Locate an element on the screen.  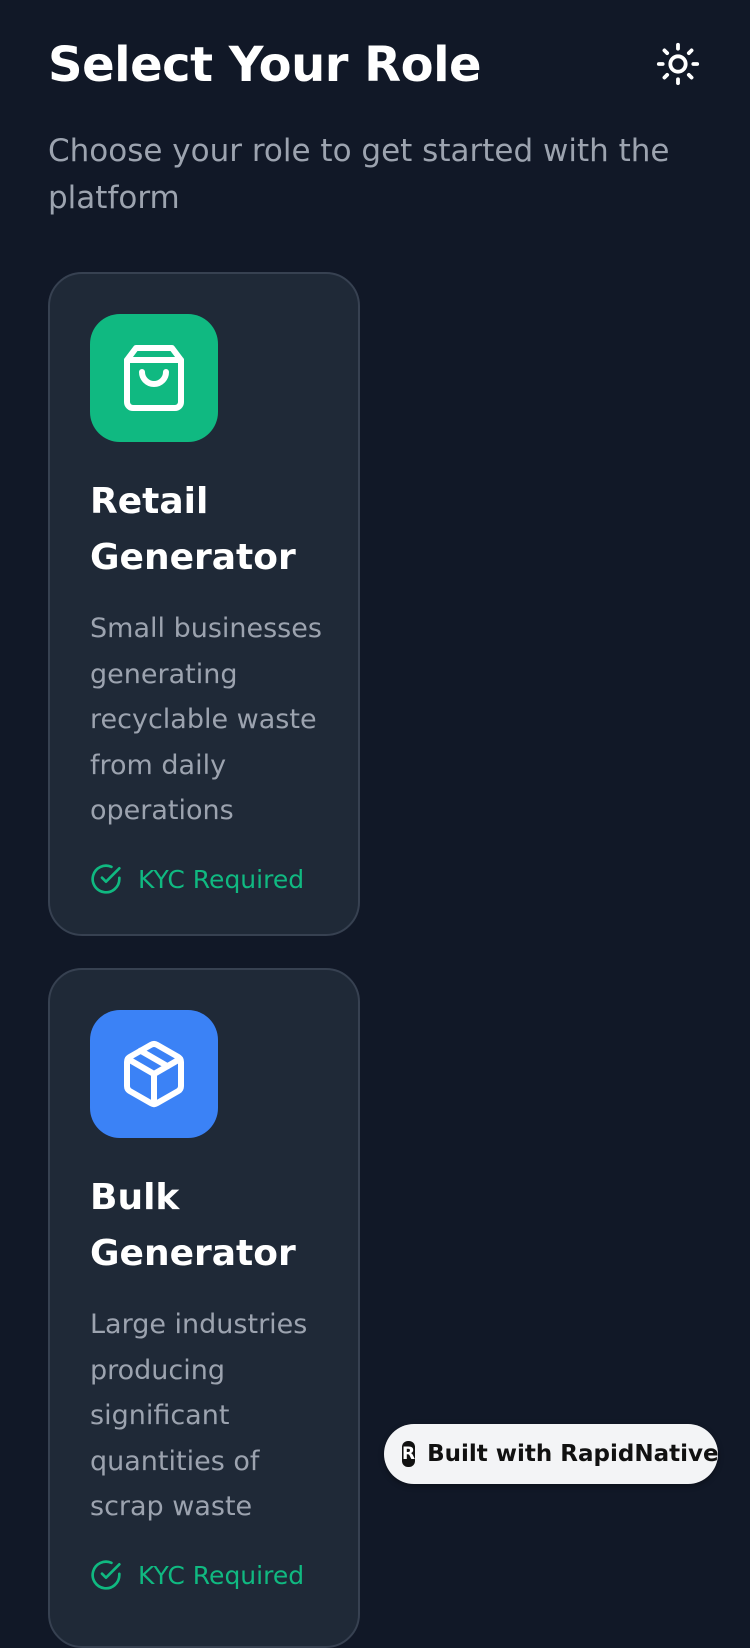
built-with-rapidnative-badge: R Built with RapidNative is located at coordinates (551, 1454).